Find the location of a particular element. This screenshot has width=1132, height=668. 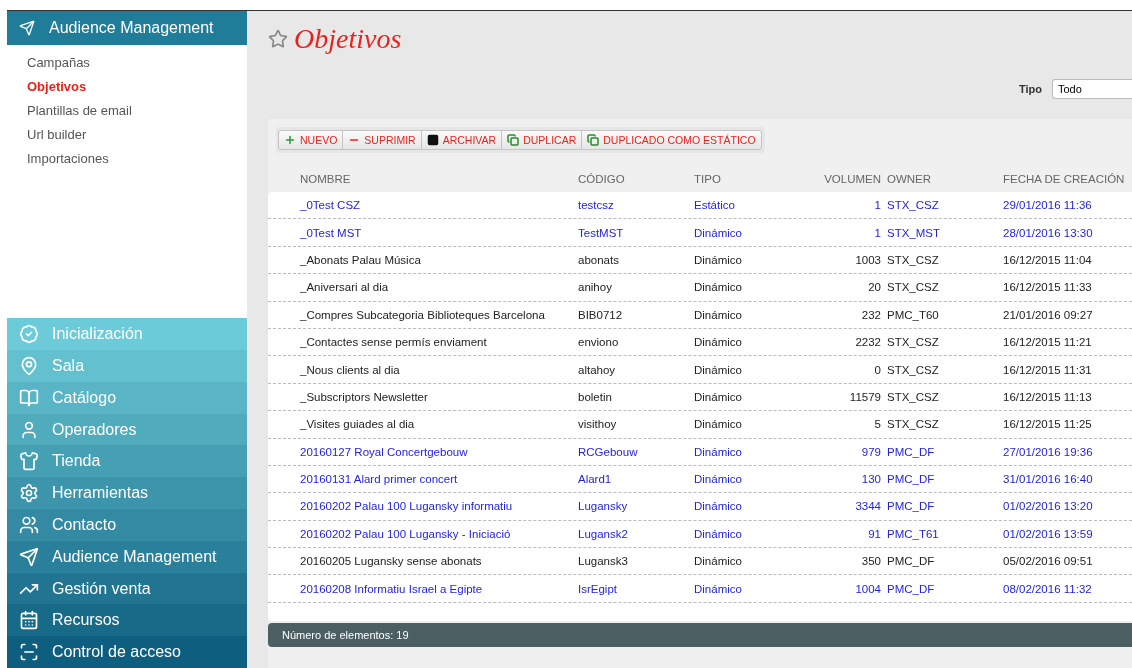

column-header: NOMBRE is located at coordinates (436, 179).